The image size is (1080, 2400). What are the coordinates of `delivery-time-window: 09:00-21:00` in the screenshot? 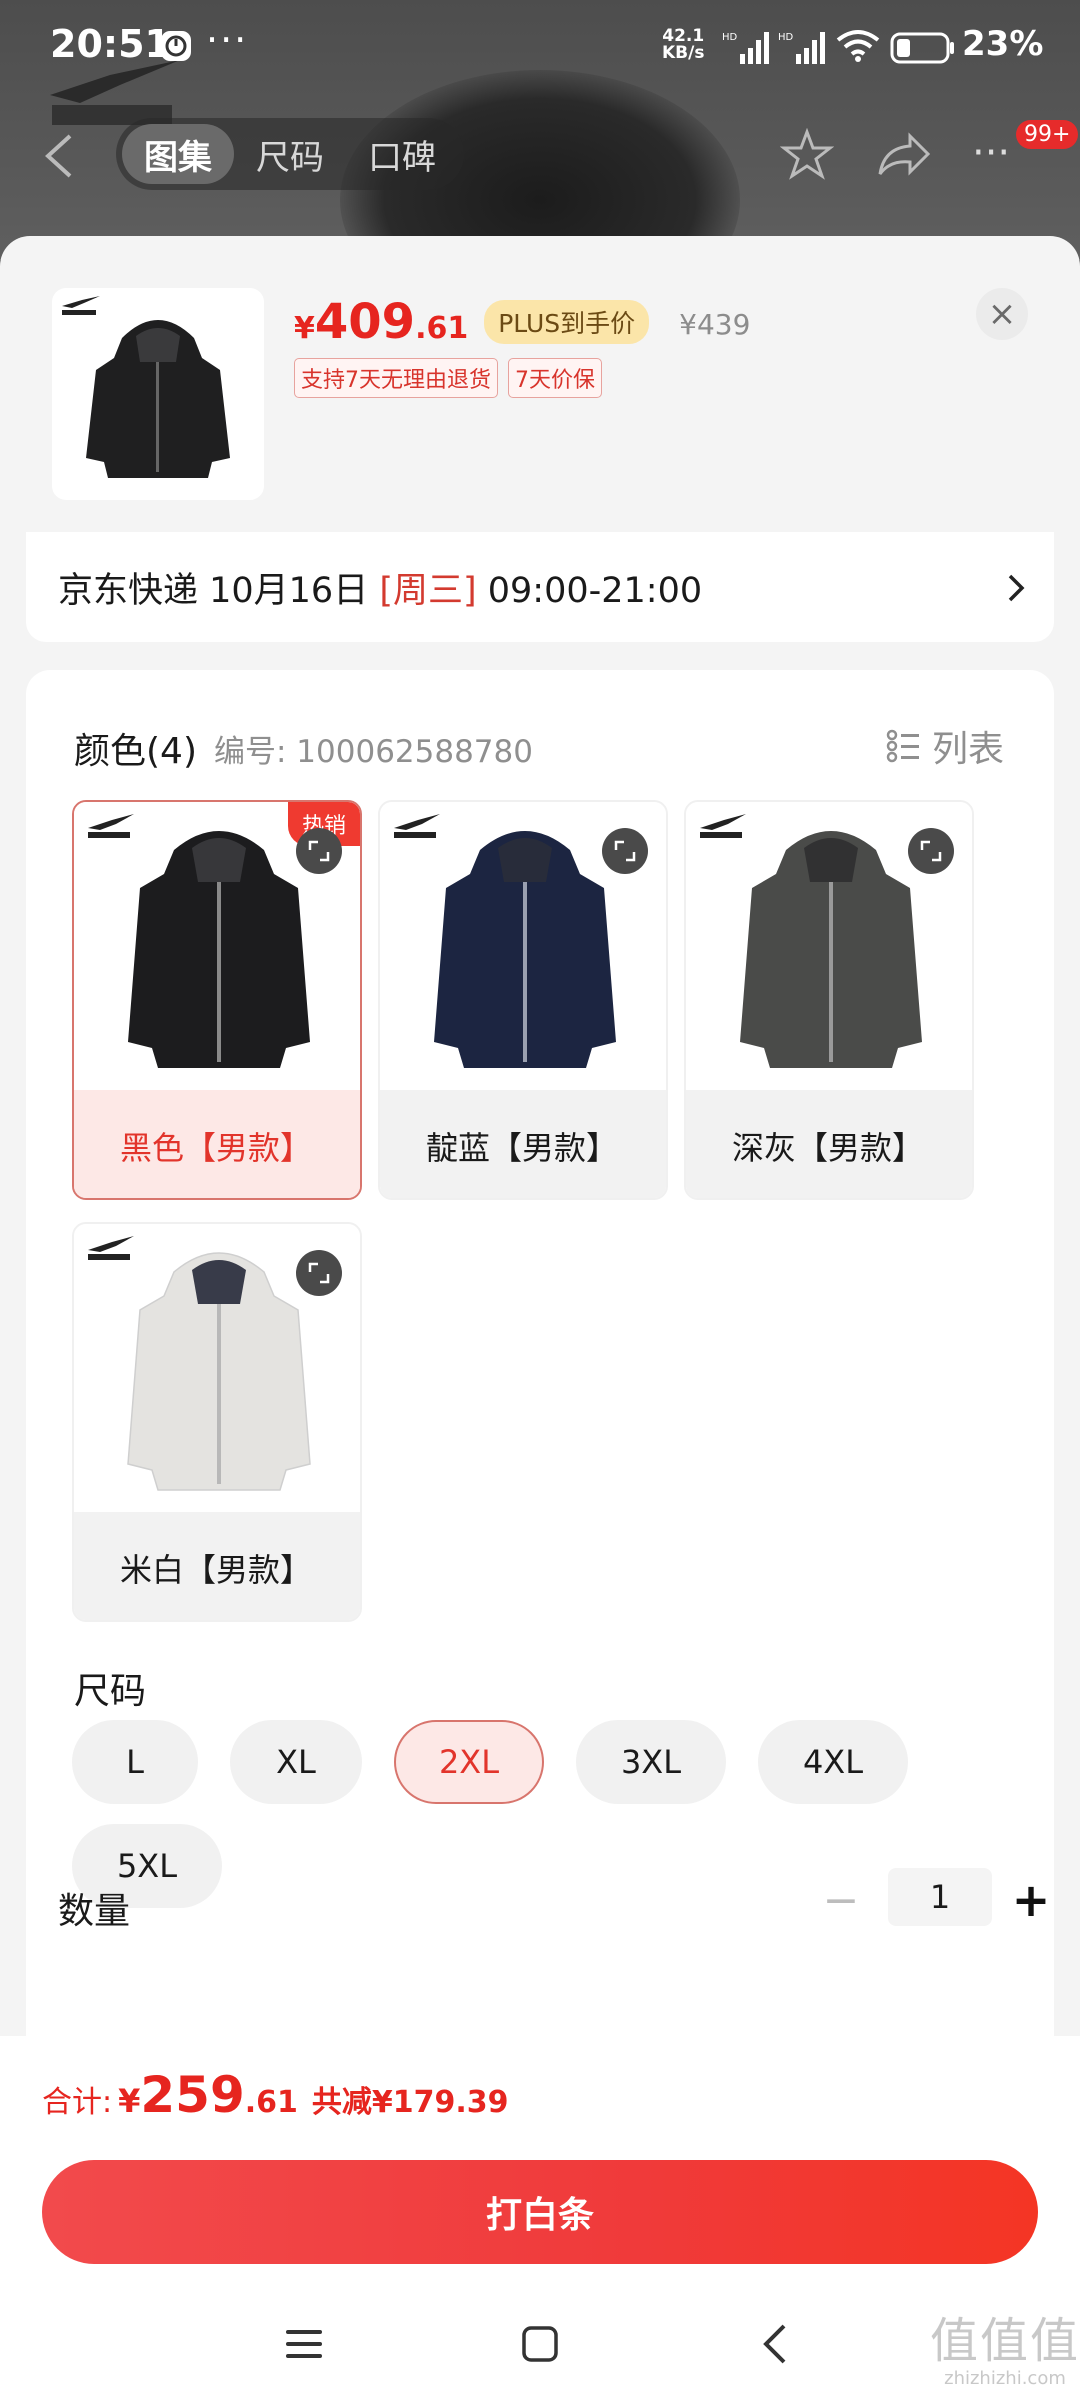 It's located at (589, 591).